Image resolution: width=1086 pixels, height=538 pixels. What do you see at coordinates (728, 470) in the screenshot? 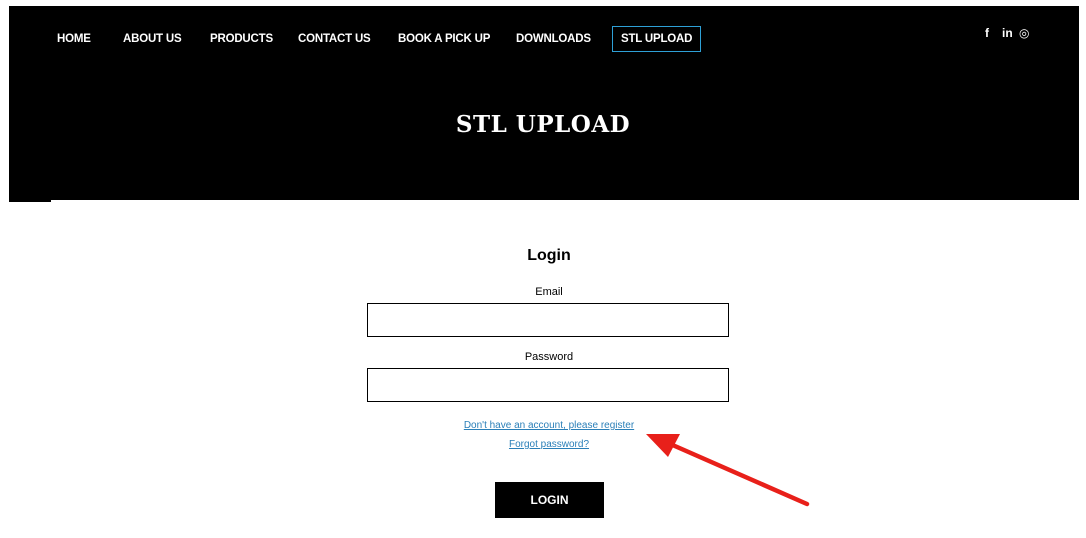
I see `annotation-arrow` at bounding box center [728, 470].